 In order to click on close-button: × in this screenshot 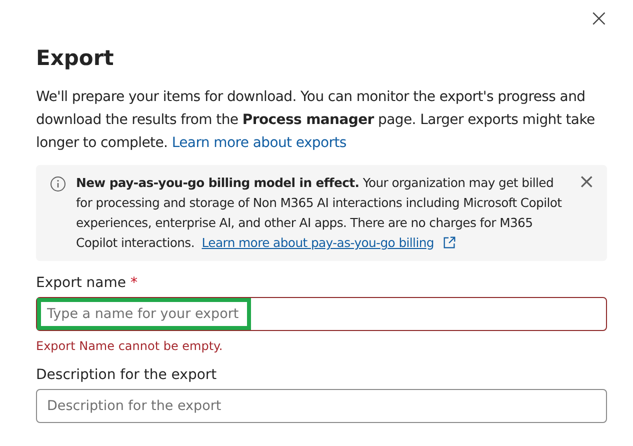, I will do `click(598, 18)`.